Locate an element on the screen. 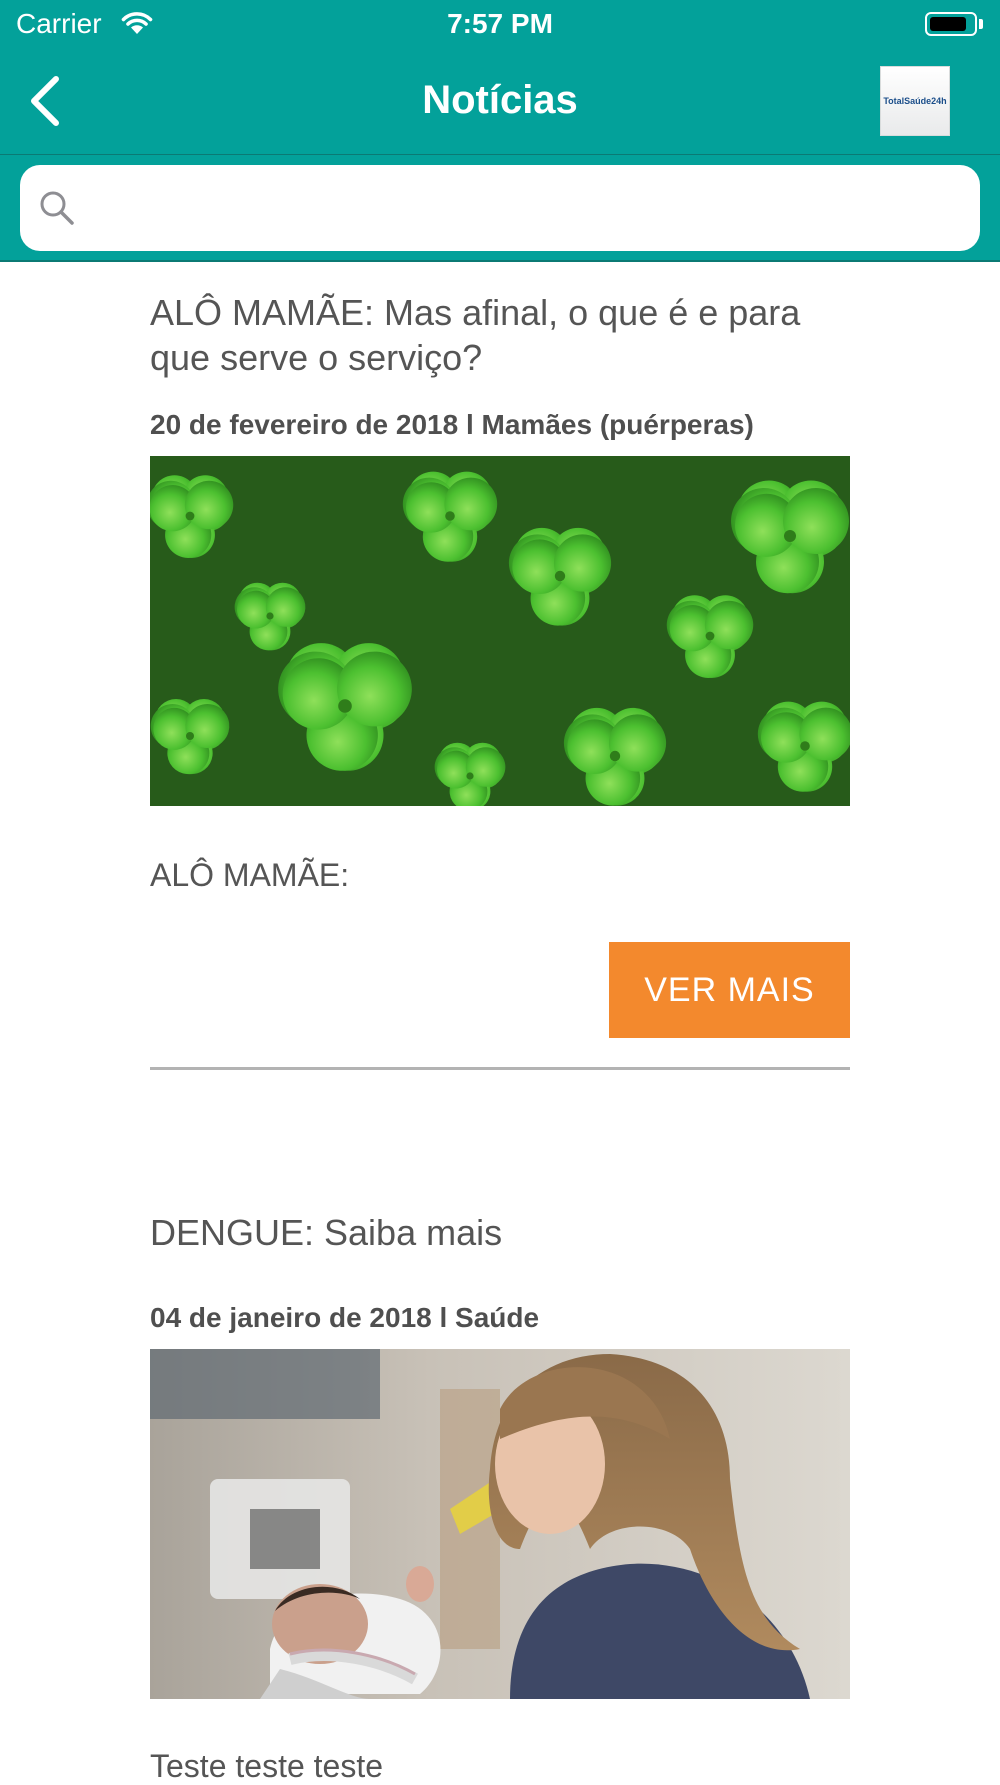 Image resolution: width=1000 pixels, height=1785 pixels. battery-cap is located at coordinates (981, 24).